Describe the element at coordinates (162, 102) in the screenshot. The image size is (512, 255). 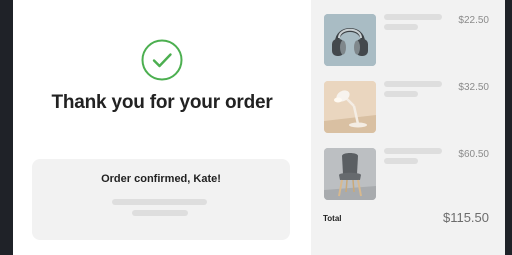
I see `page-title: Thank you for your order` at that location.